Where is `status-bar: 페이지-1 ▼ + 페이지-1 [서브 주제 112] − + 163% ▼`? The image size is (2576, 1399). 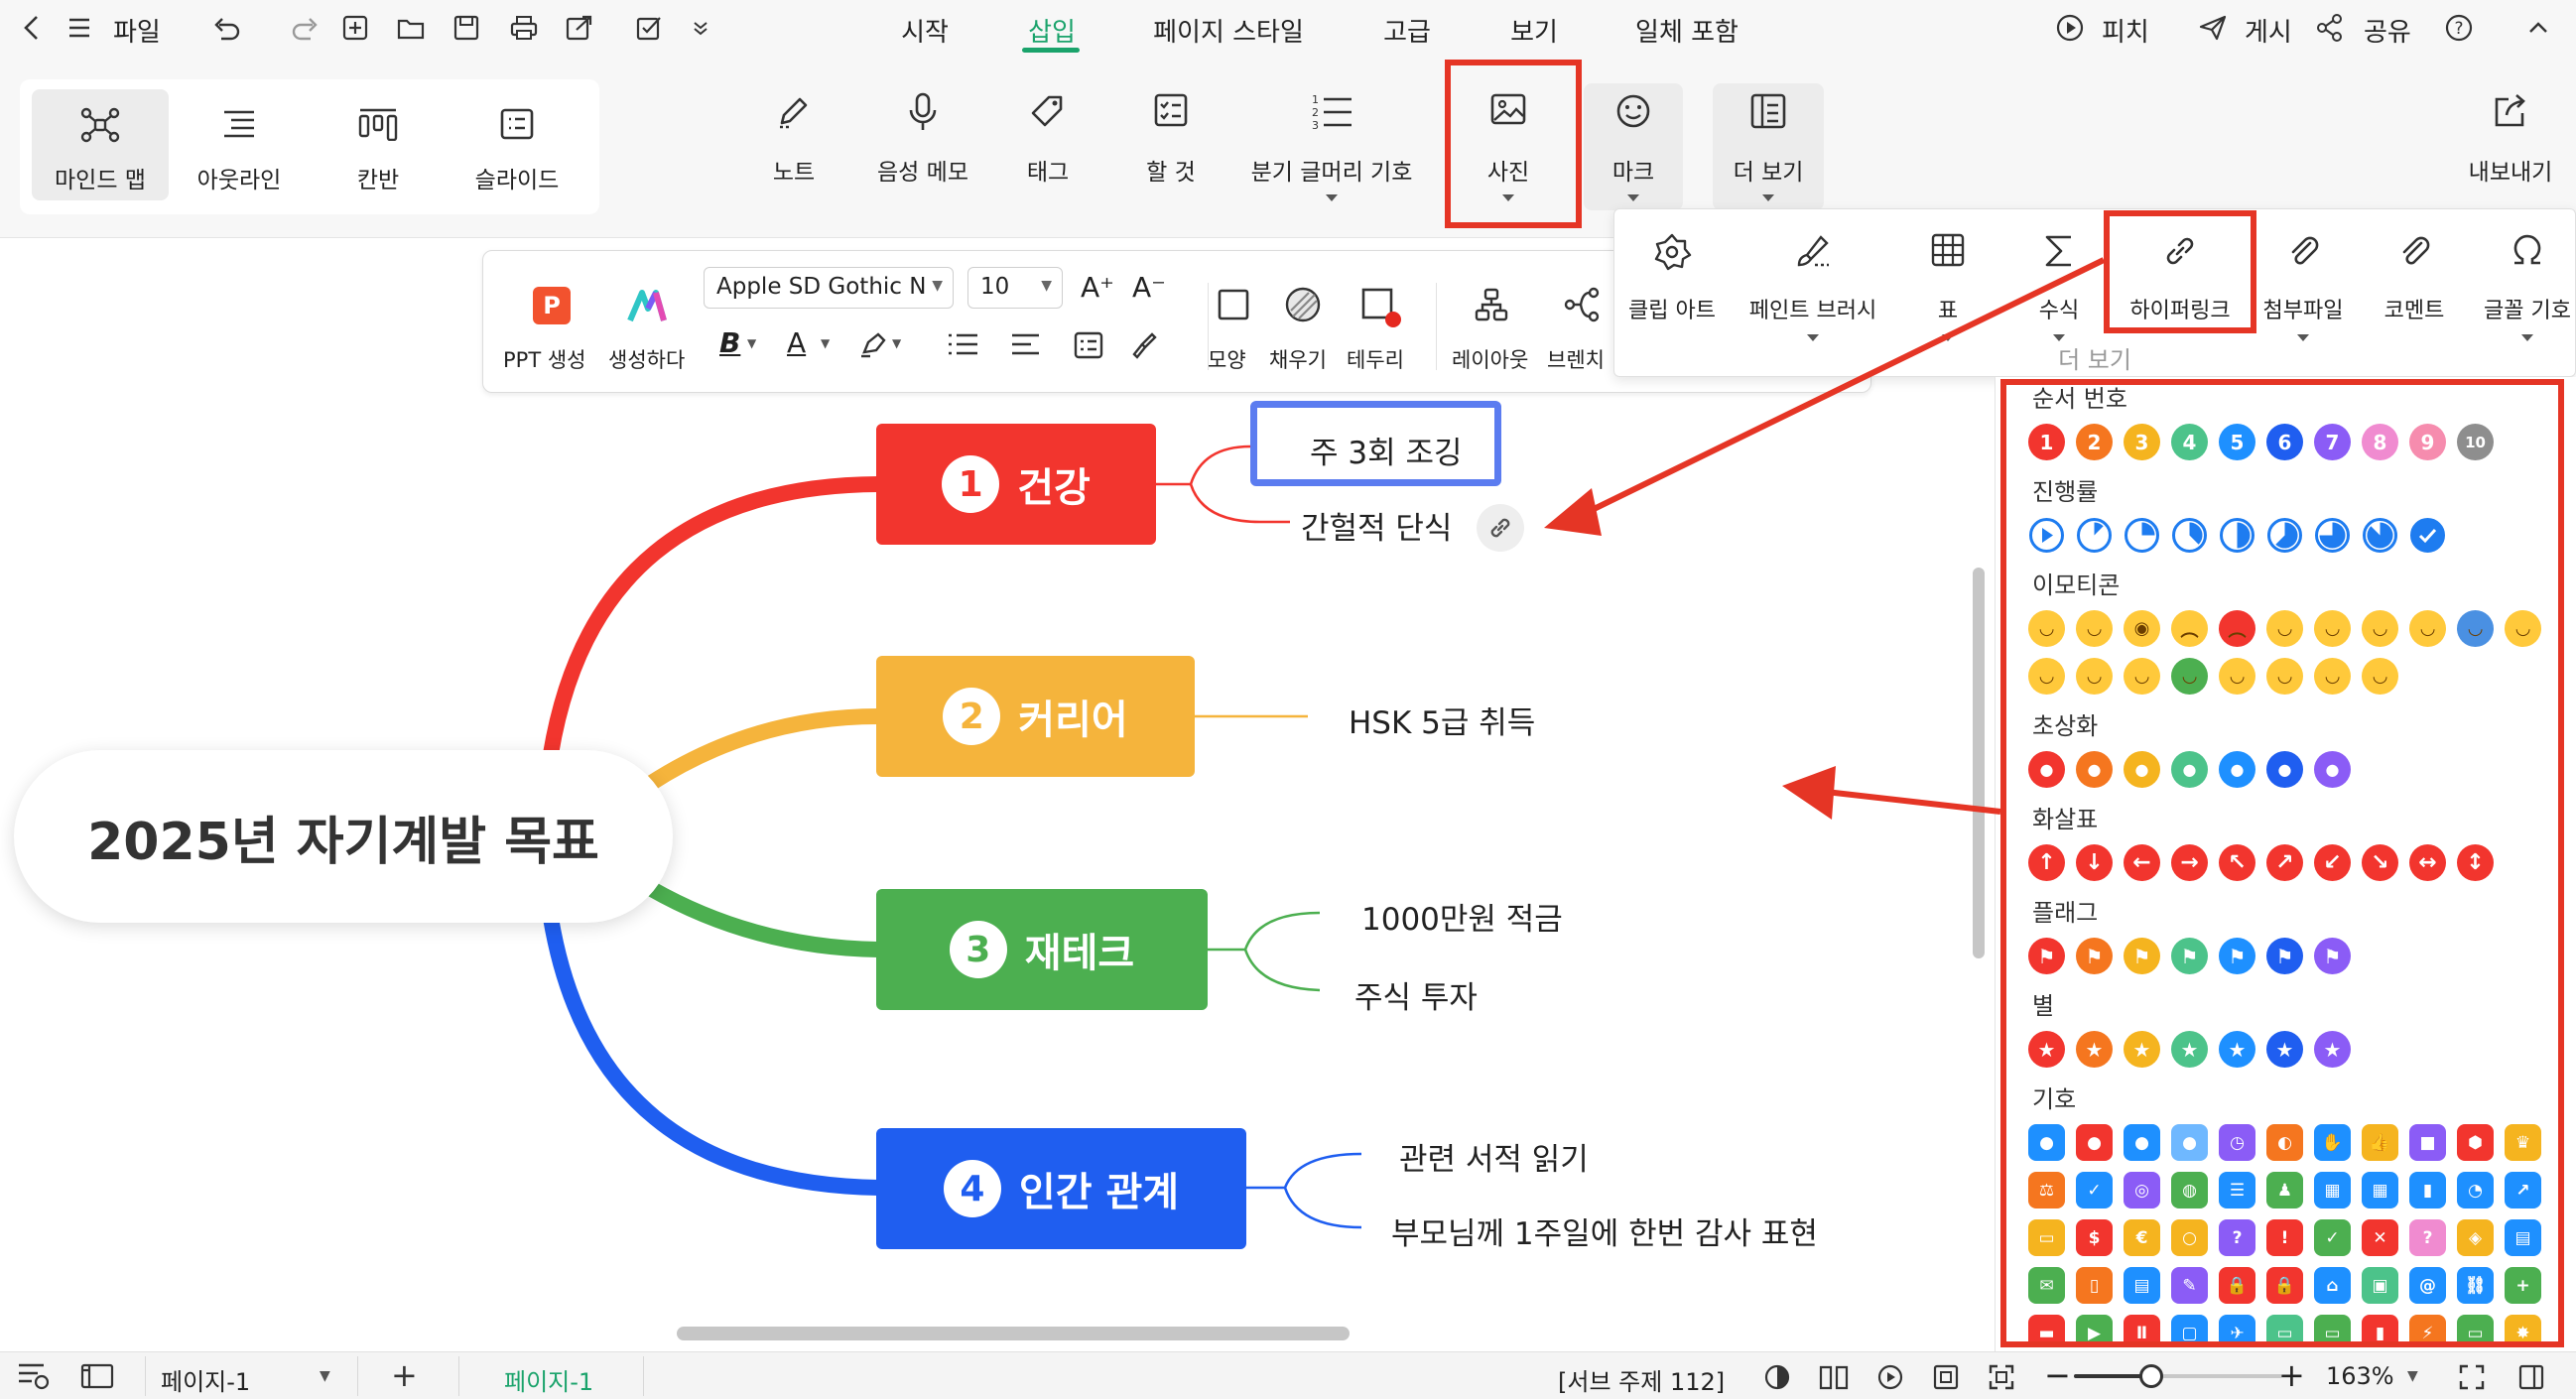 status-bar: 페이지-1 ▼ + 페이지-1 [서브 주제 112] − + 163% ▼ is located at coordinates (1288, 1375).